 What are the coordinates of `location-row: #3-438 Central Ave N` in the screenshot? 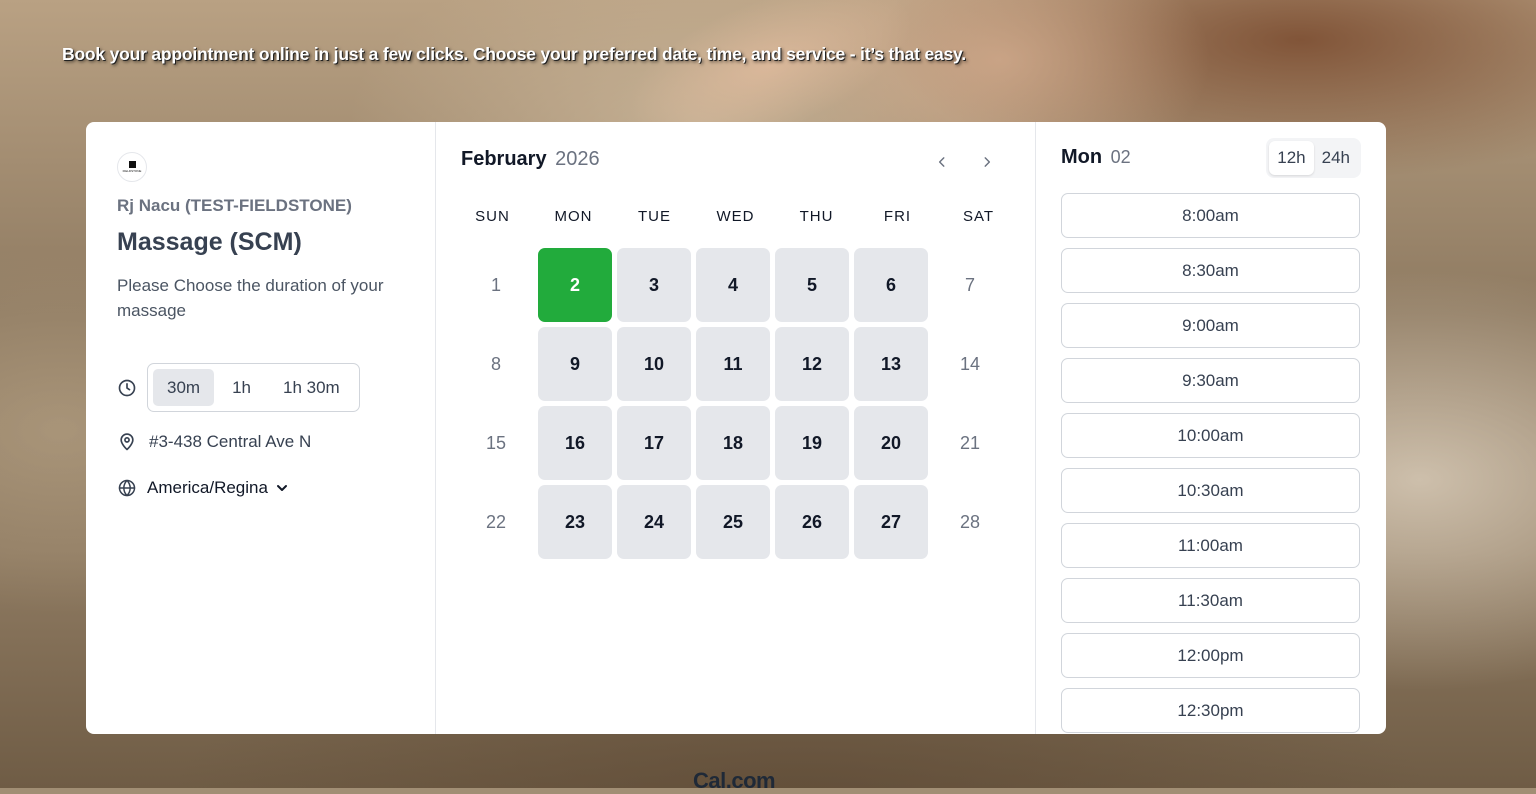 It's located at (214, 442).